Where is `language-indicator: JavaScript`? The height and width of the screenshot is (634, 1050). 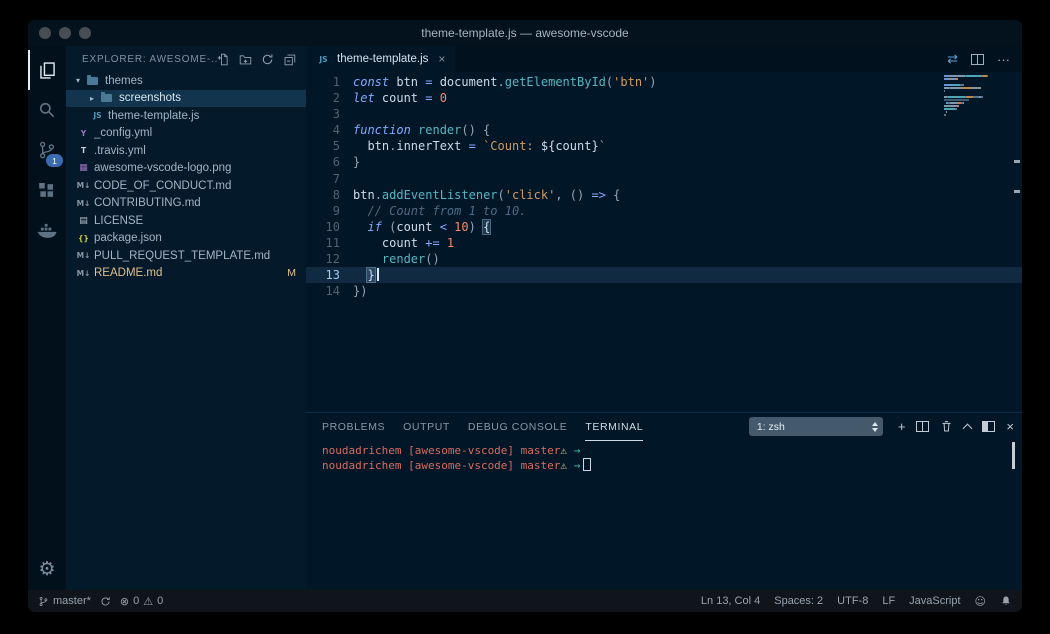
language-indicator: JavaScript is located at coordinates (934, 601).